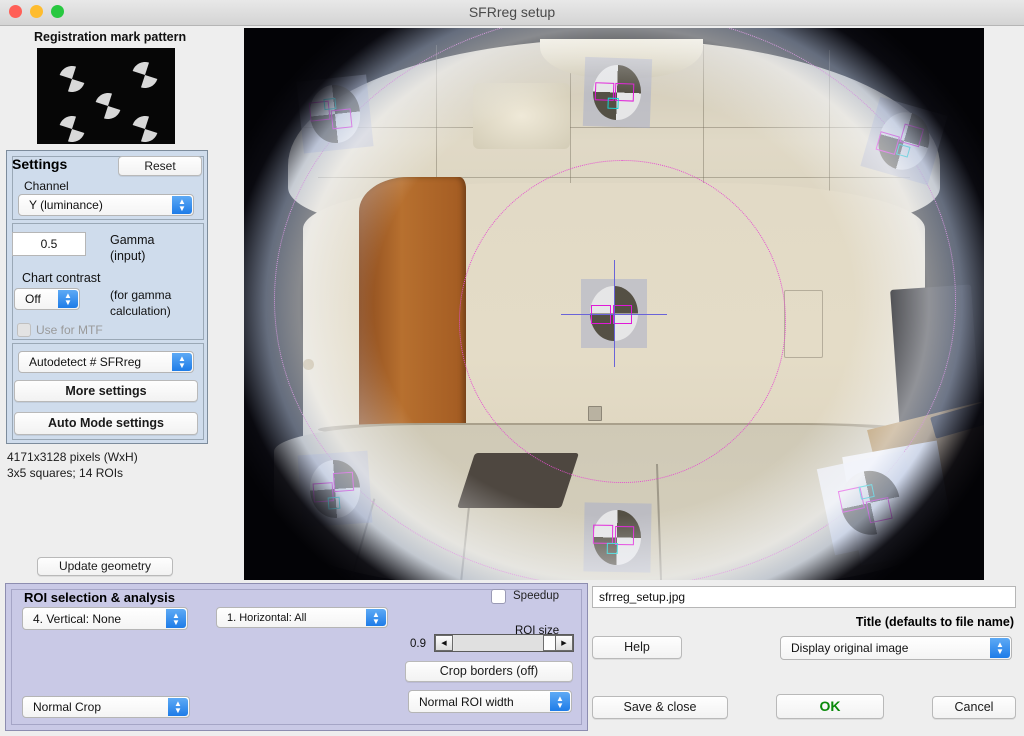 The width and height of the screenshot is (1024, 736). Describe the element at coordinates (934, 622) in the screenshot. I see `title-hint-label: Title (defaults to file name)` at that location.